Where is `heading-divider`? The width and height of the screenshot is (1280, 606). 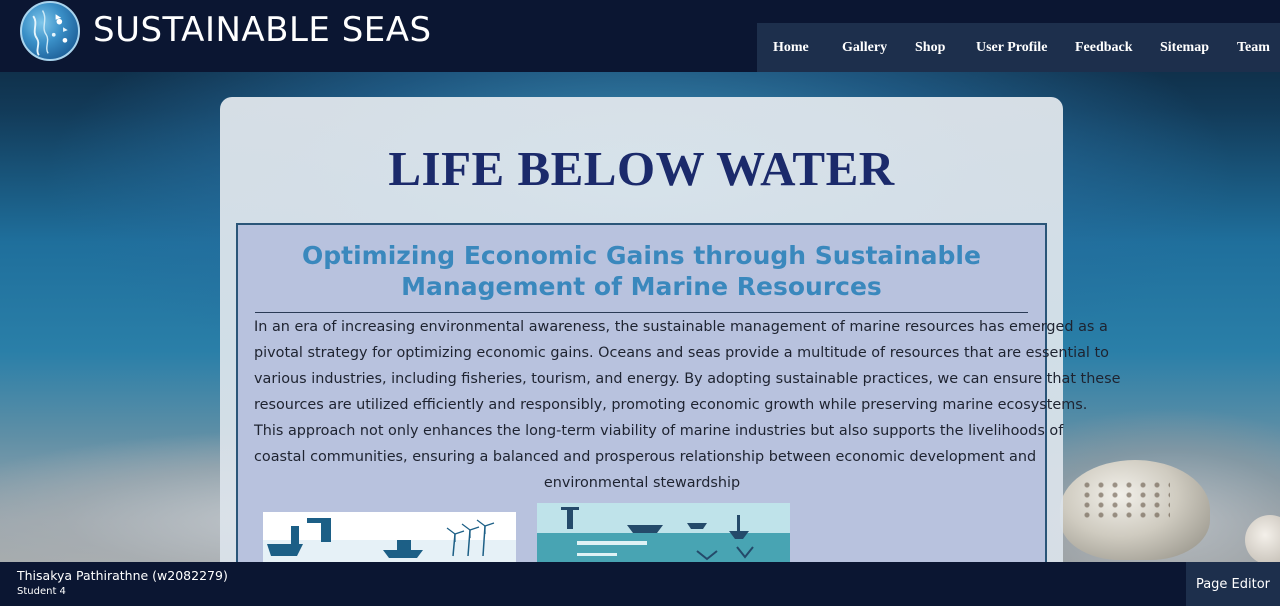
heading-divider is located at coordinates (641, 312).